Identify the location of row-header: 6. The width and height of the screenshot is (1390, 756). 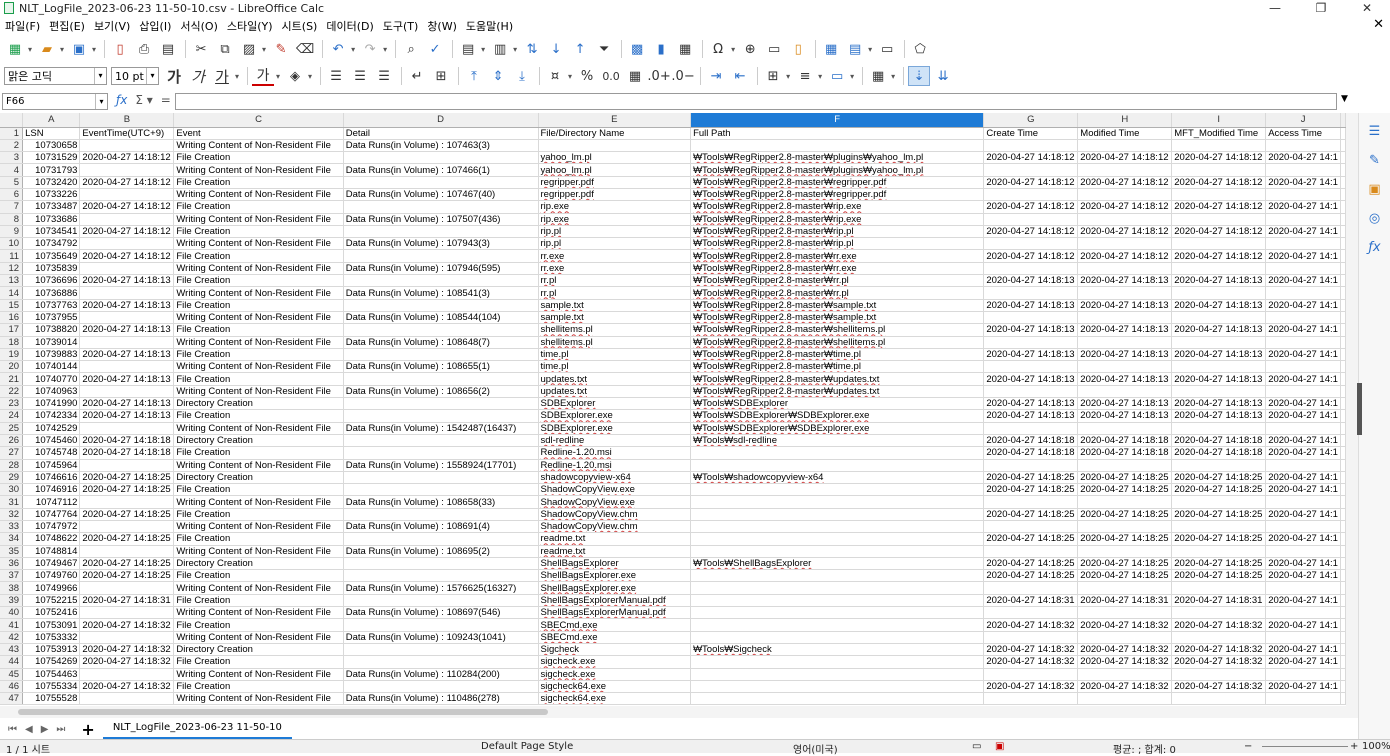
(12, 195).